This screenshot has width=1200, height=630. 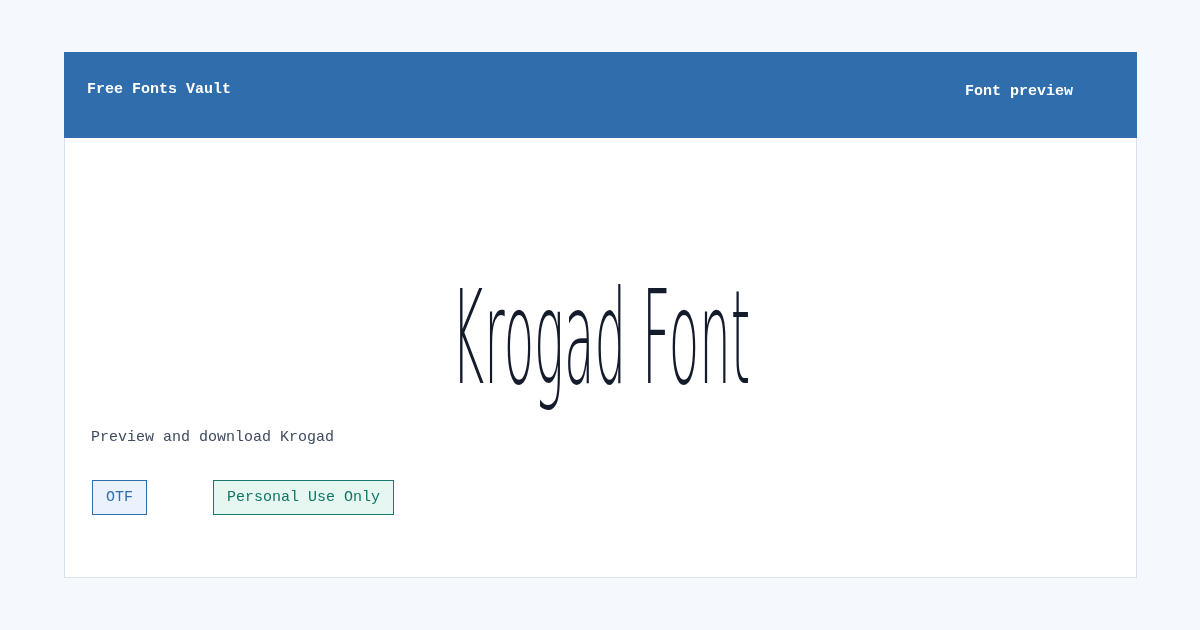 I want to click on site-title: Free Fonts Vault, so click(x=159, y=90).